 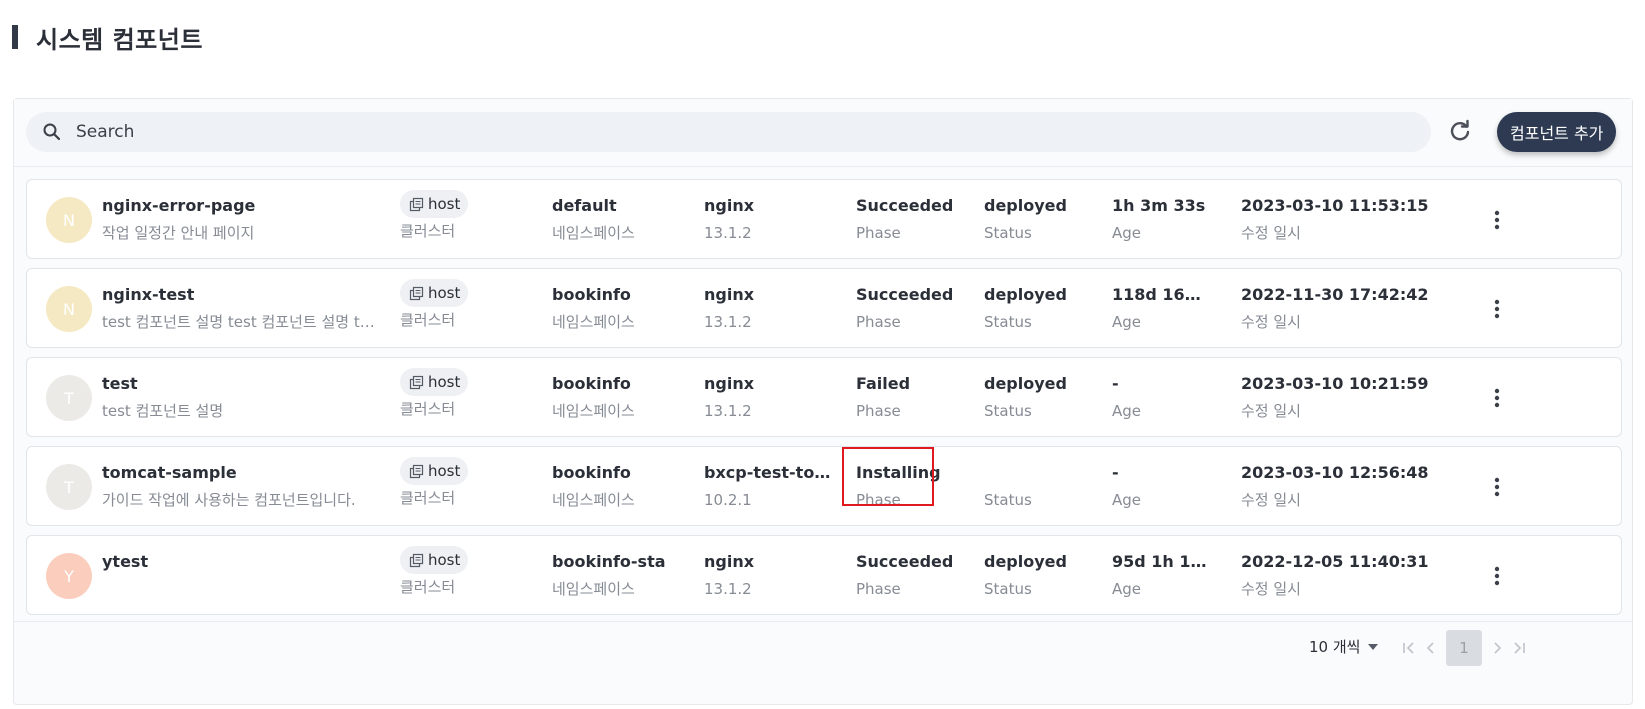 What do you see at coordinates (239, 384) in the screenshot?
I see `name-value: test` at bounding box center [239, 384].